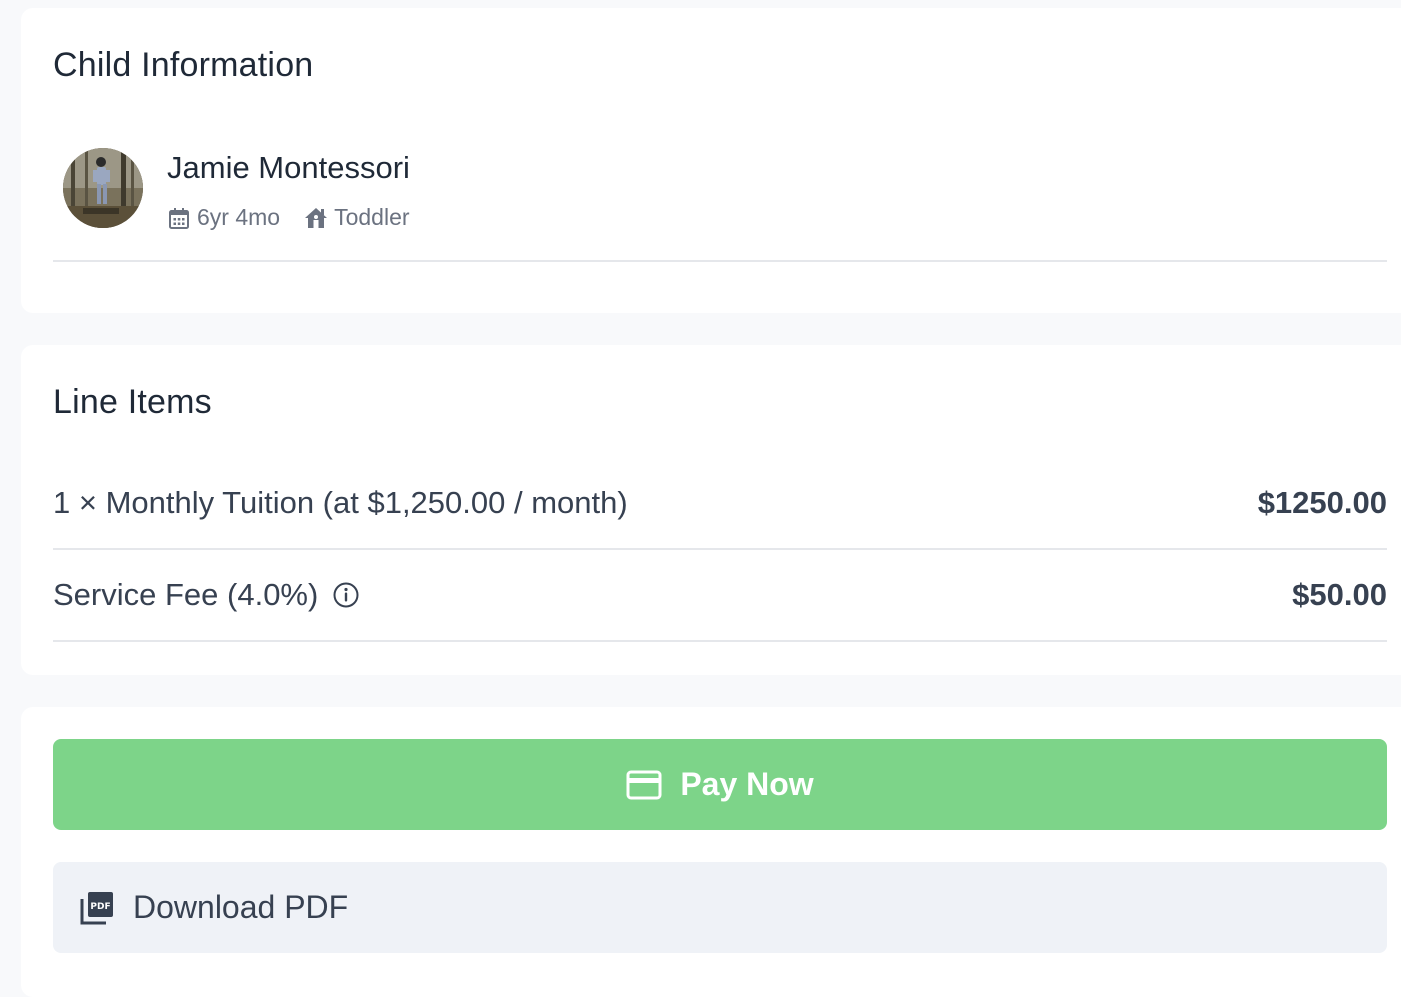 The image size is (1401, 997). I want to click on line-item-description: Service Fee (4.0%), so click(206, 595).